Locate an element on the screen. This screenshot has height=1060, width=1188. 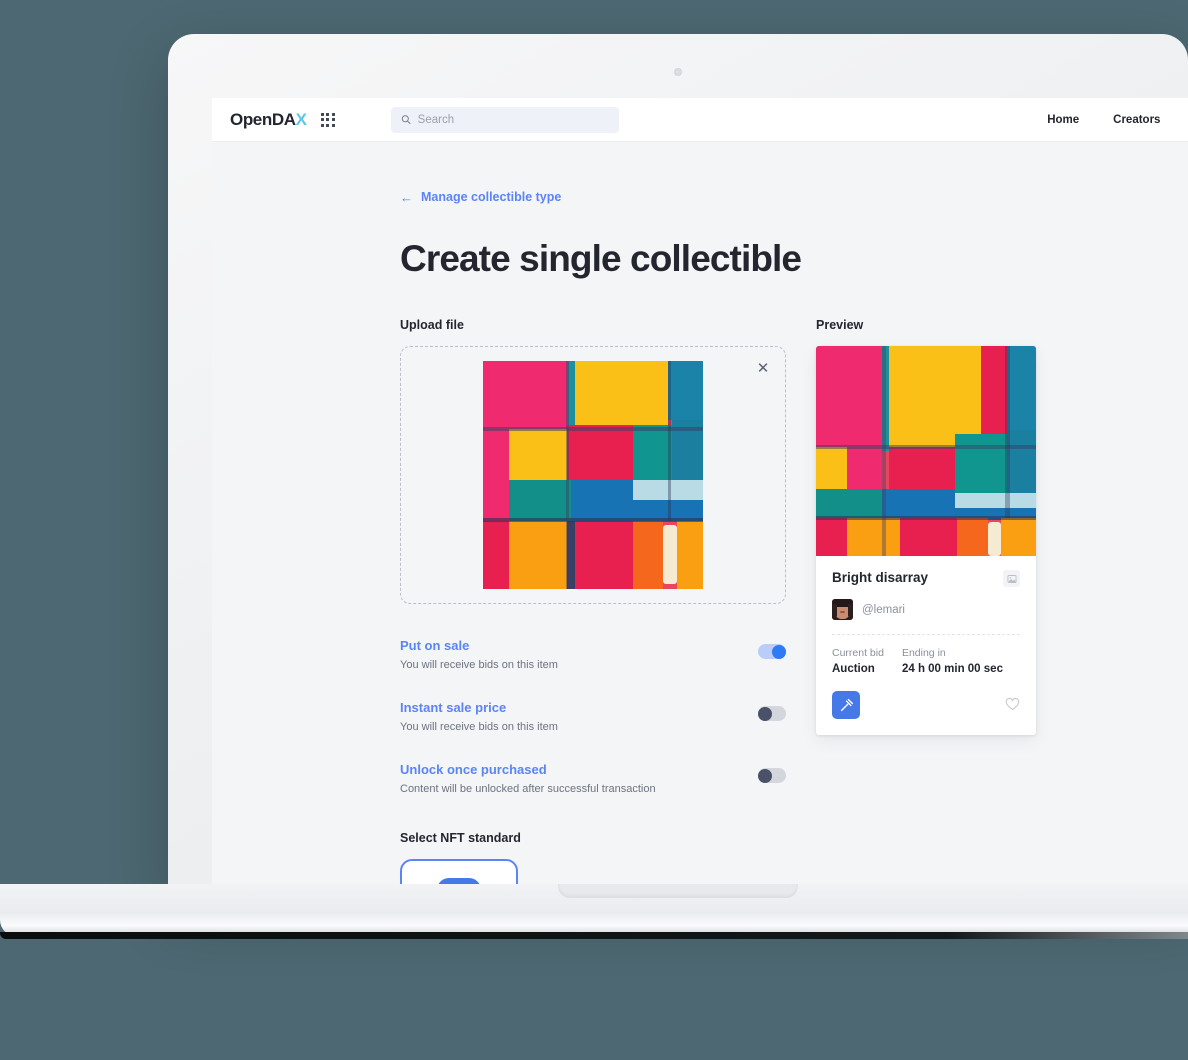
brand-logo-accent: X is located at coordinates (301, 119).